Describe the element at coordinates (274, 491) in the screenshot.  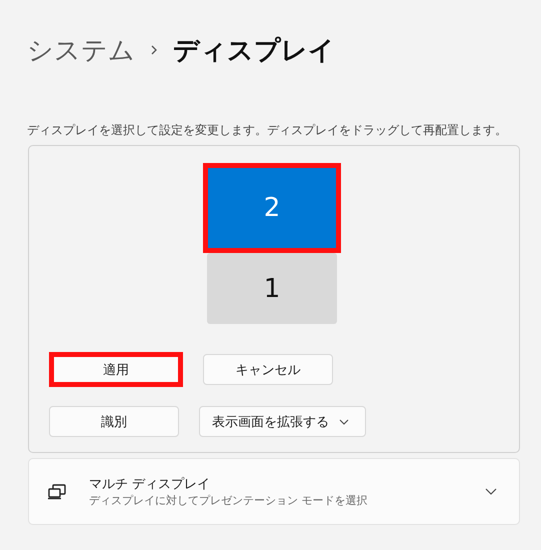
I see `multi-display-card: マルチ ディスプレイ ディスプレイに対してプレゼンテーション モードを選択` at that location.